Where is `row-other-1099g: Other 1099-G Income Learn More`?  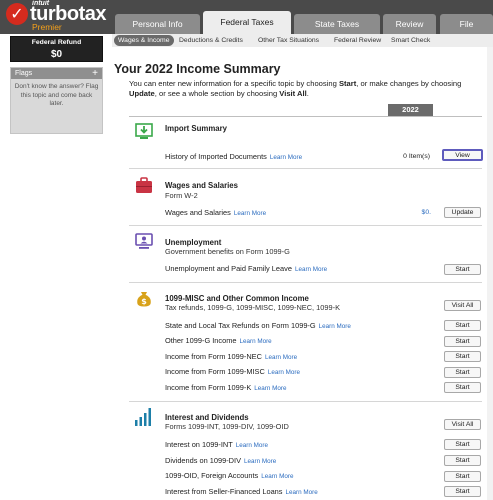 row-other-1099g: Other 1099-G Income Learn More is located at coordinates (218, 340).